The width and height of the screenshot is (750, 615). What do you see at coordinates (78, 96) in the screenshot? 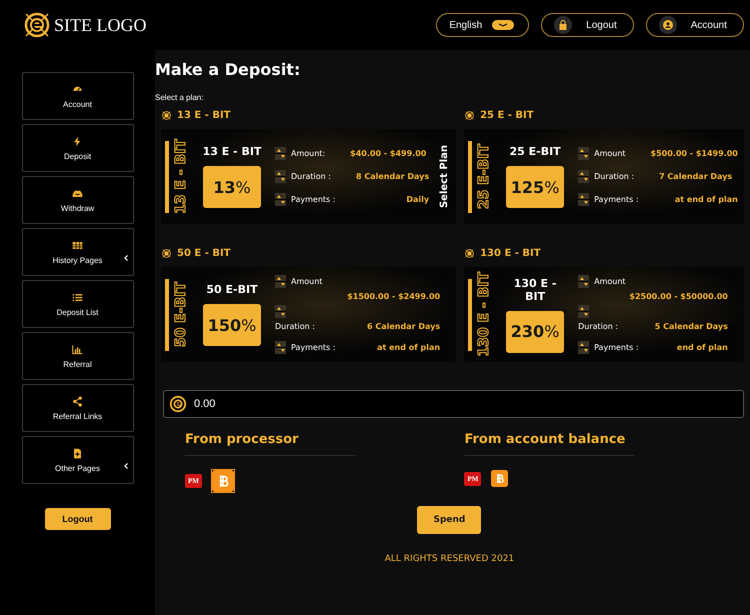
I see `sidebar-item: Account` at bounding box center [78, 96].